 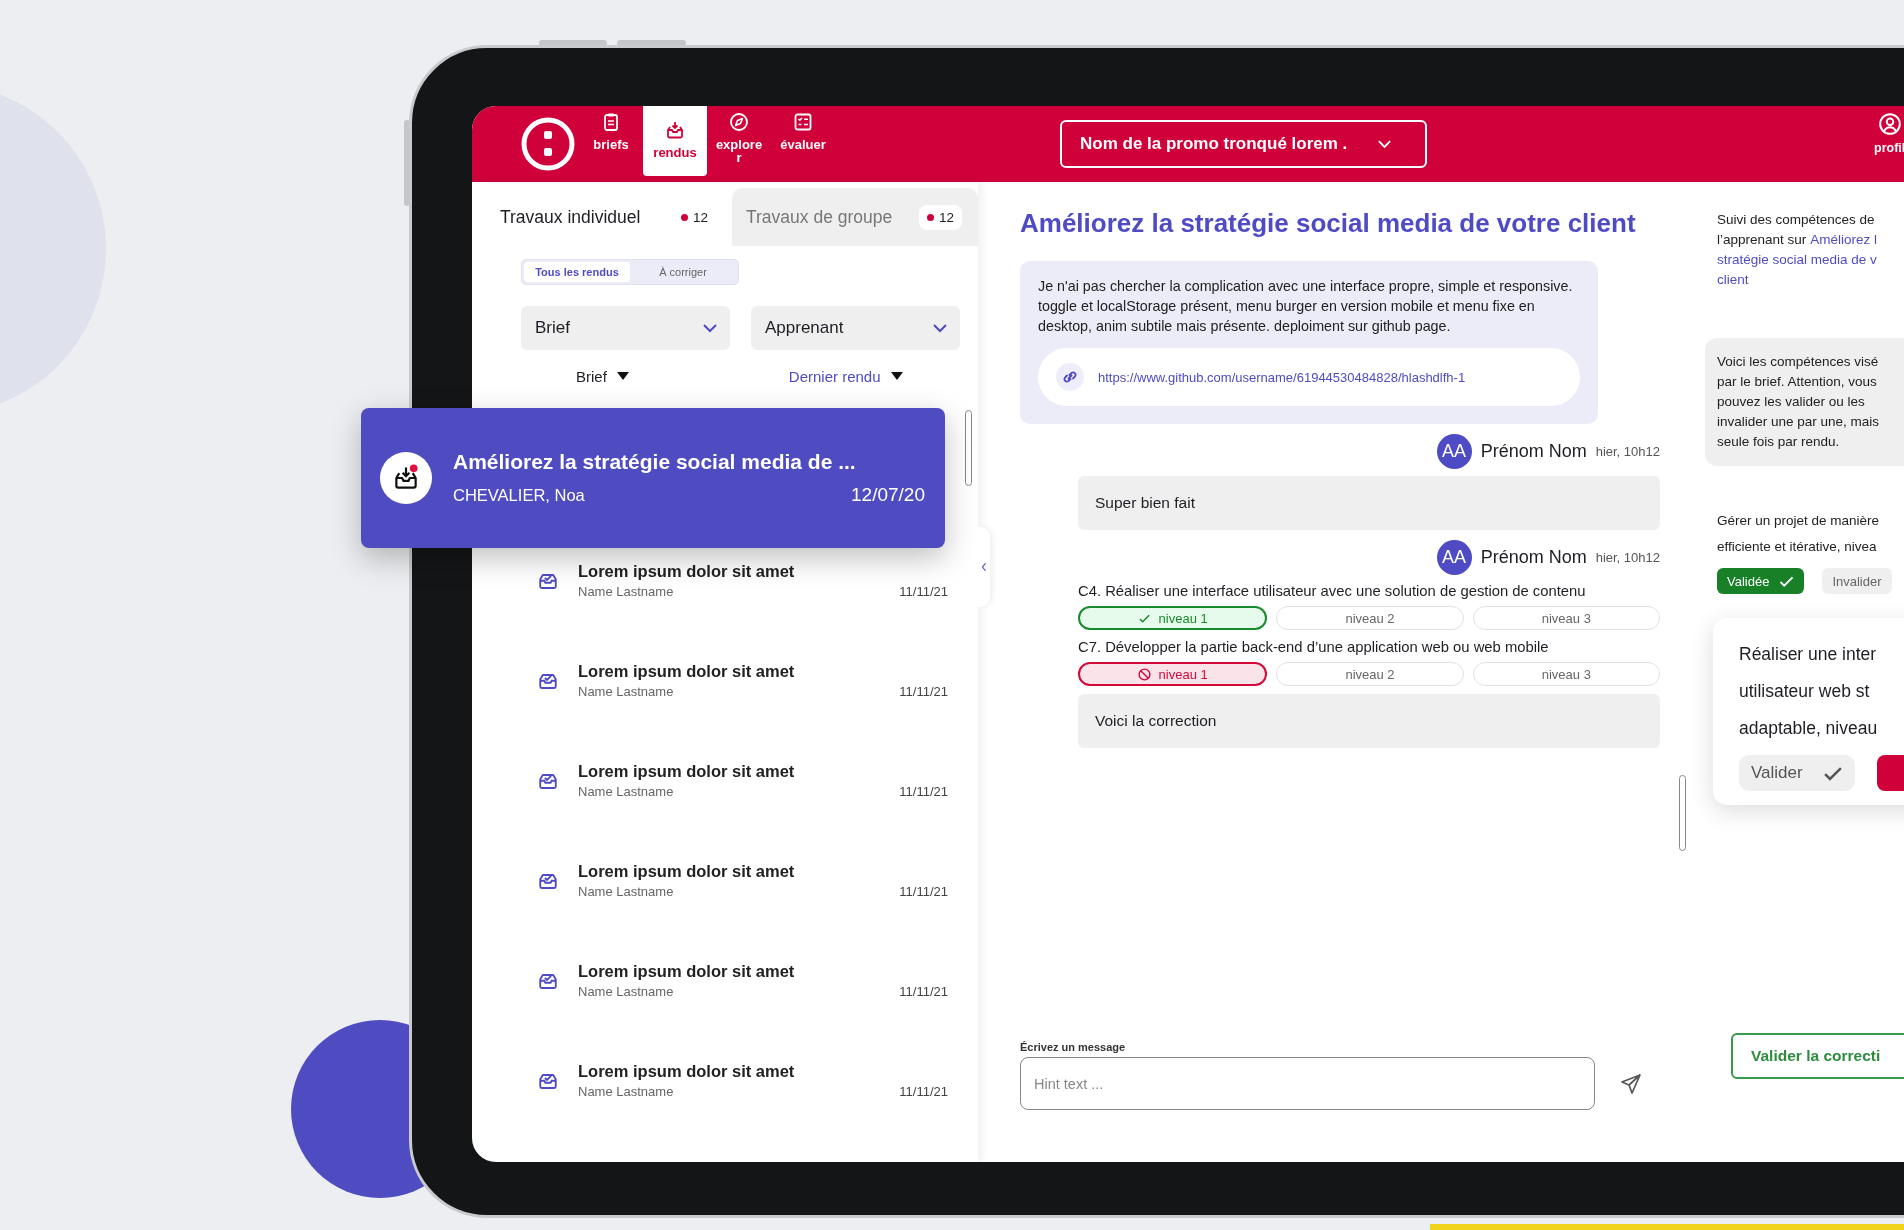 What do you see at coordinates (602, 376) in the screenshot?
I see `sort-button: Brief` at bounding box center [602, 376].